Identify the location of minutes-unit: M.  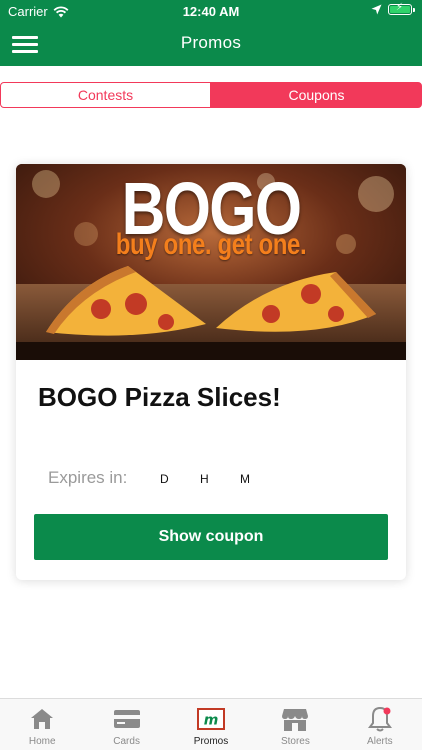
(245, 479).